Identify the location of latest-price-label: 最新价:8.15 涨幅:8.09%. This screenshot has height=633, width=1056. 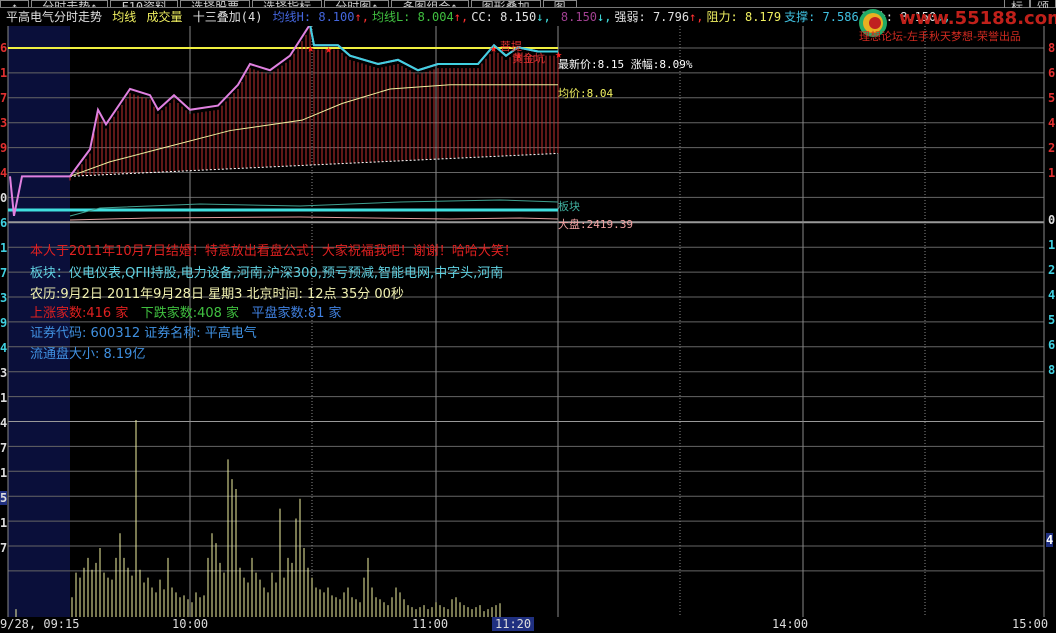
(625, 64).